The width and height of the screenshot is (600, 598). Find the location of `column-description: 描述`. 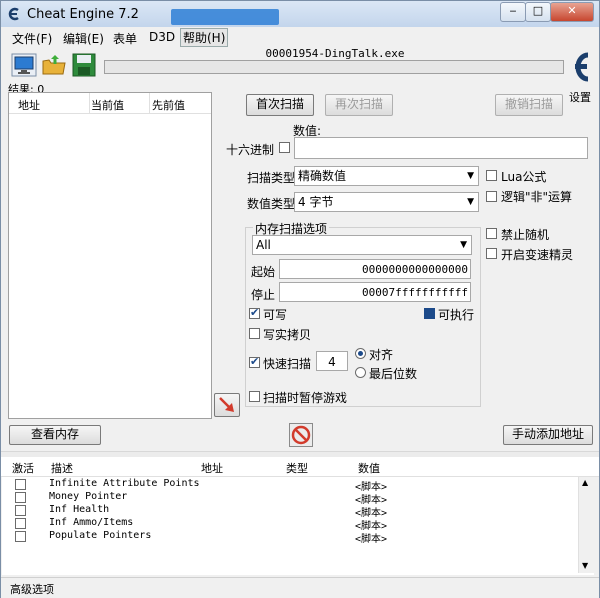

column-description: 描述 is located at coordinates (62, 468).